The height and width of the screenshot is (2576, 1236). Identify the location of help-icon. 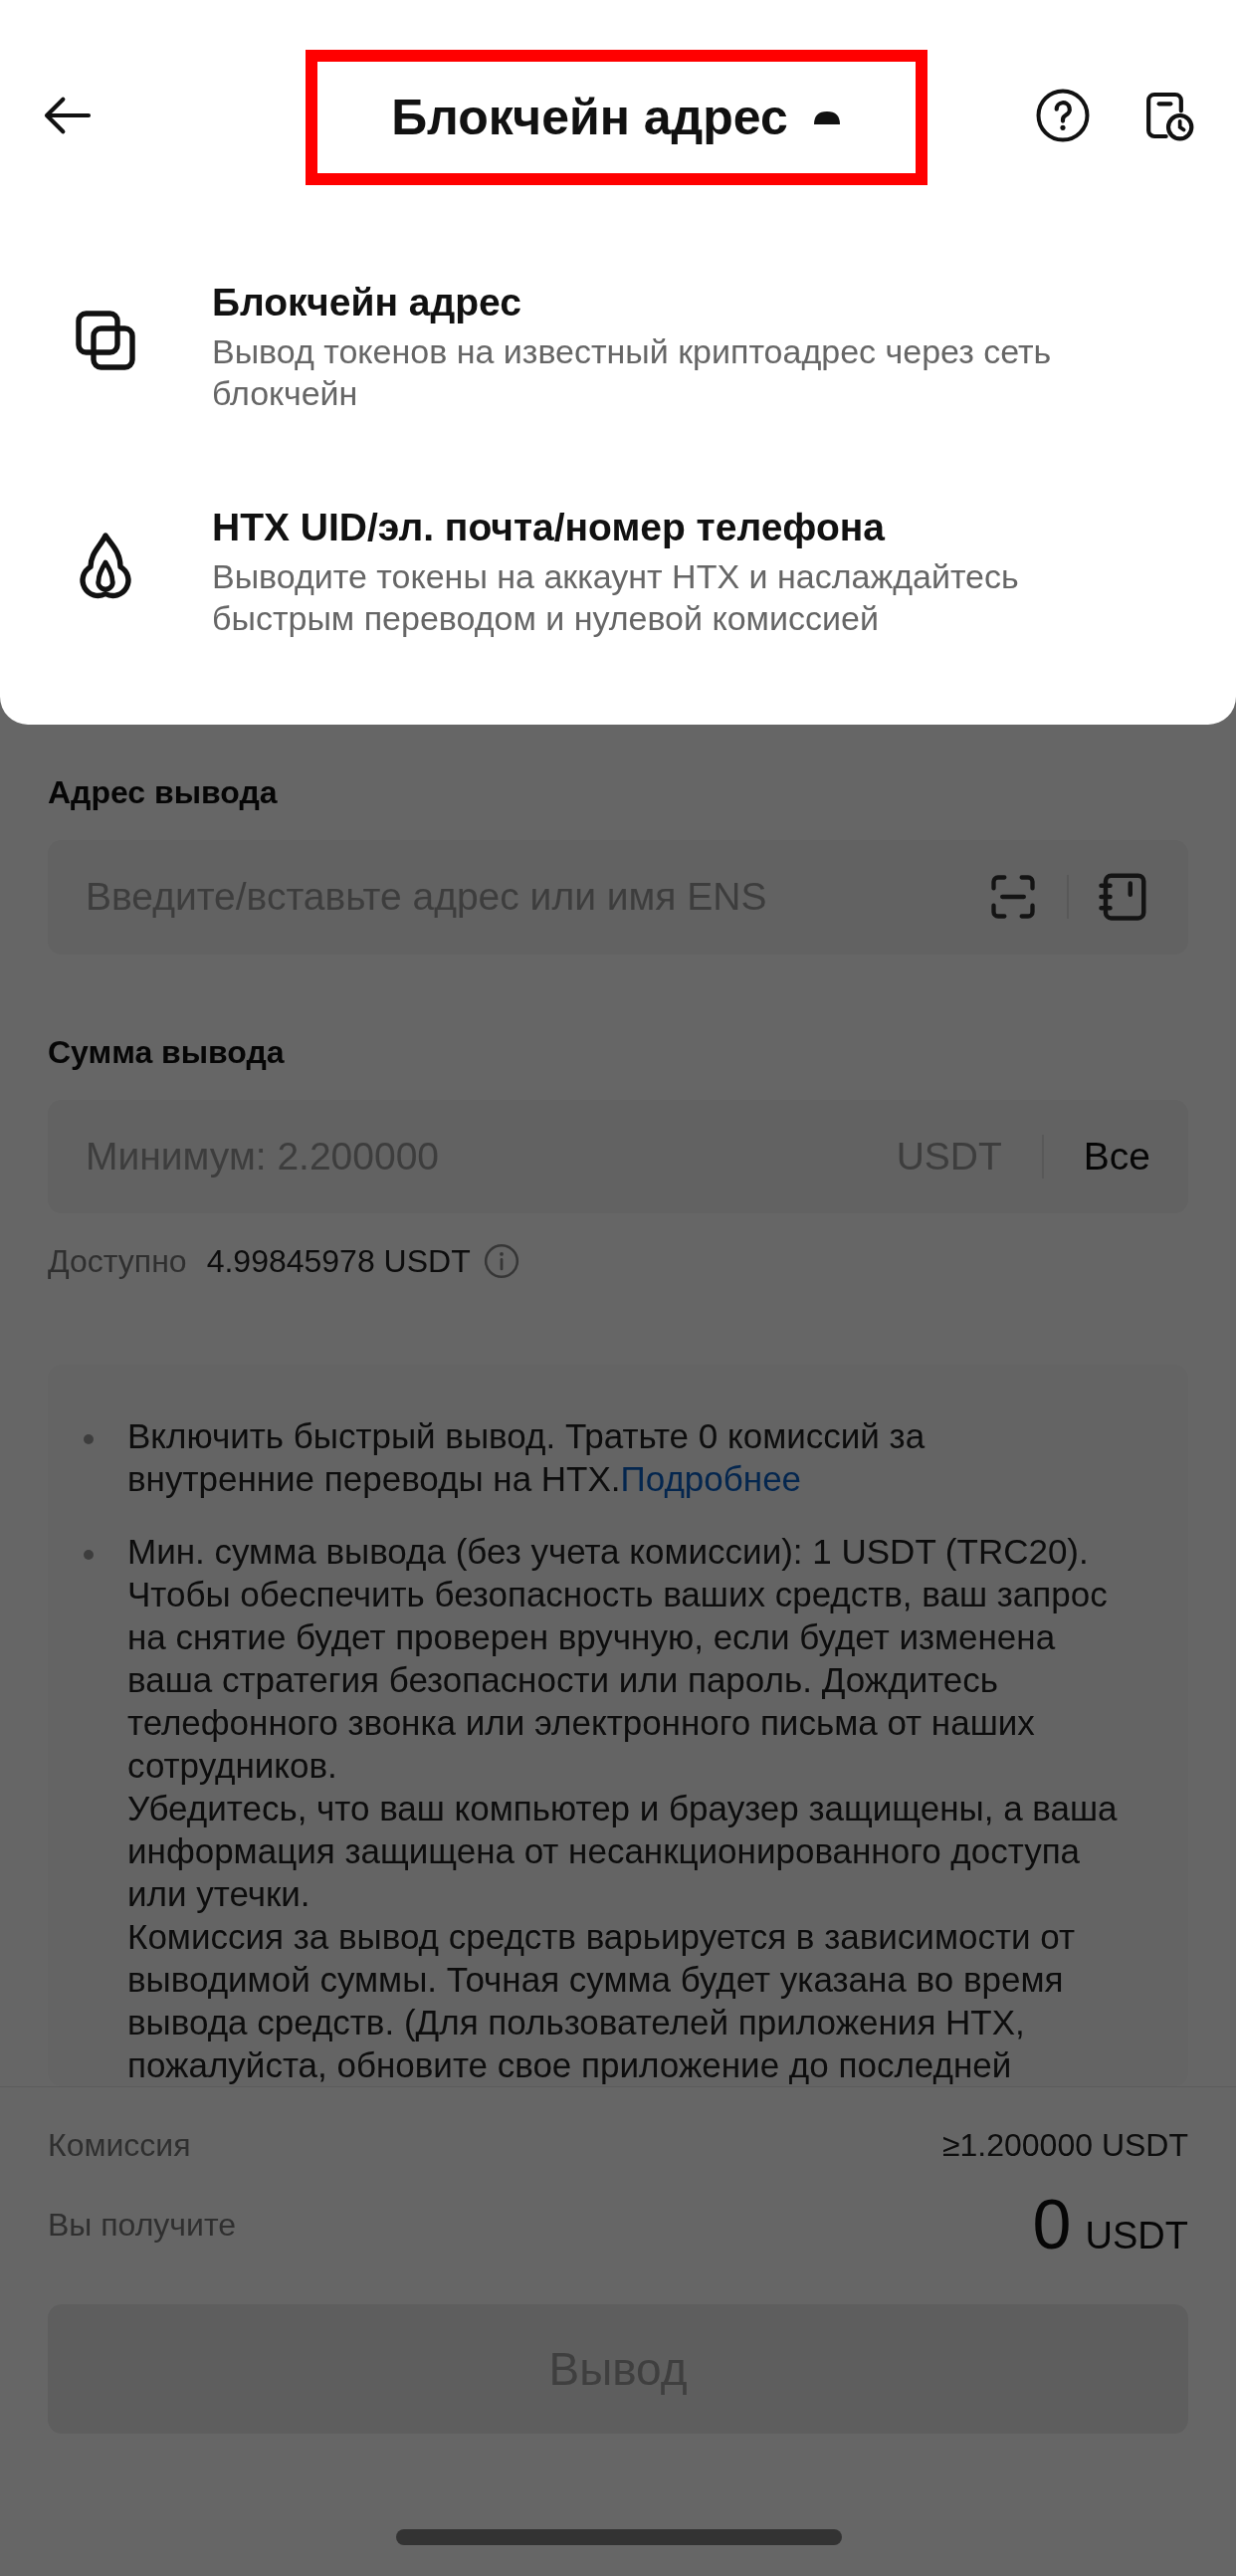
(1063, 115).